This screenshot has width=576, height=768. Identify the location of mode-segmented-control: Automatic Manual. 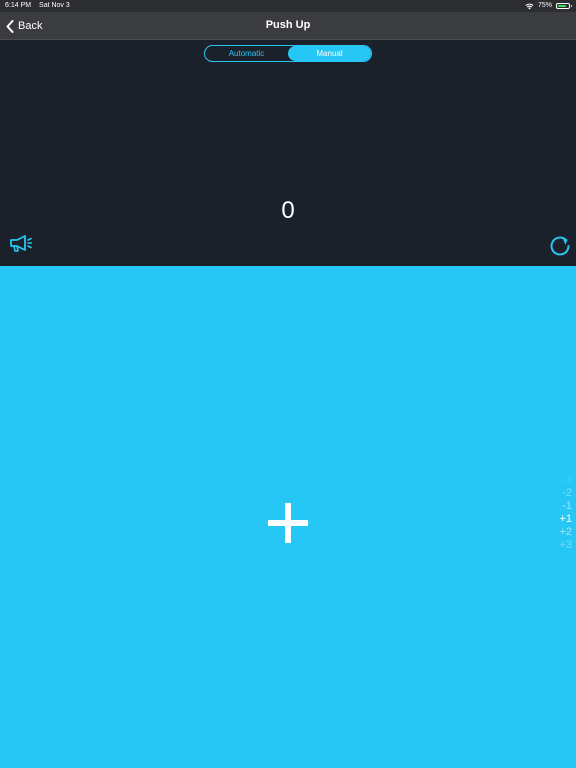
(288, 53).